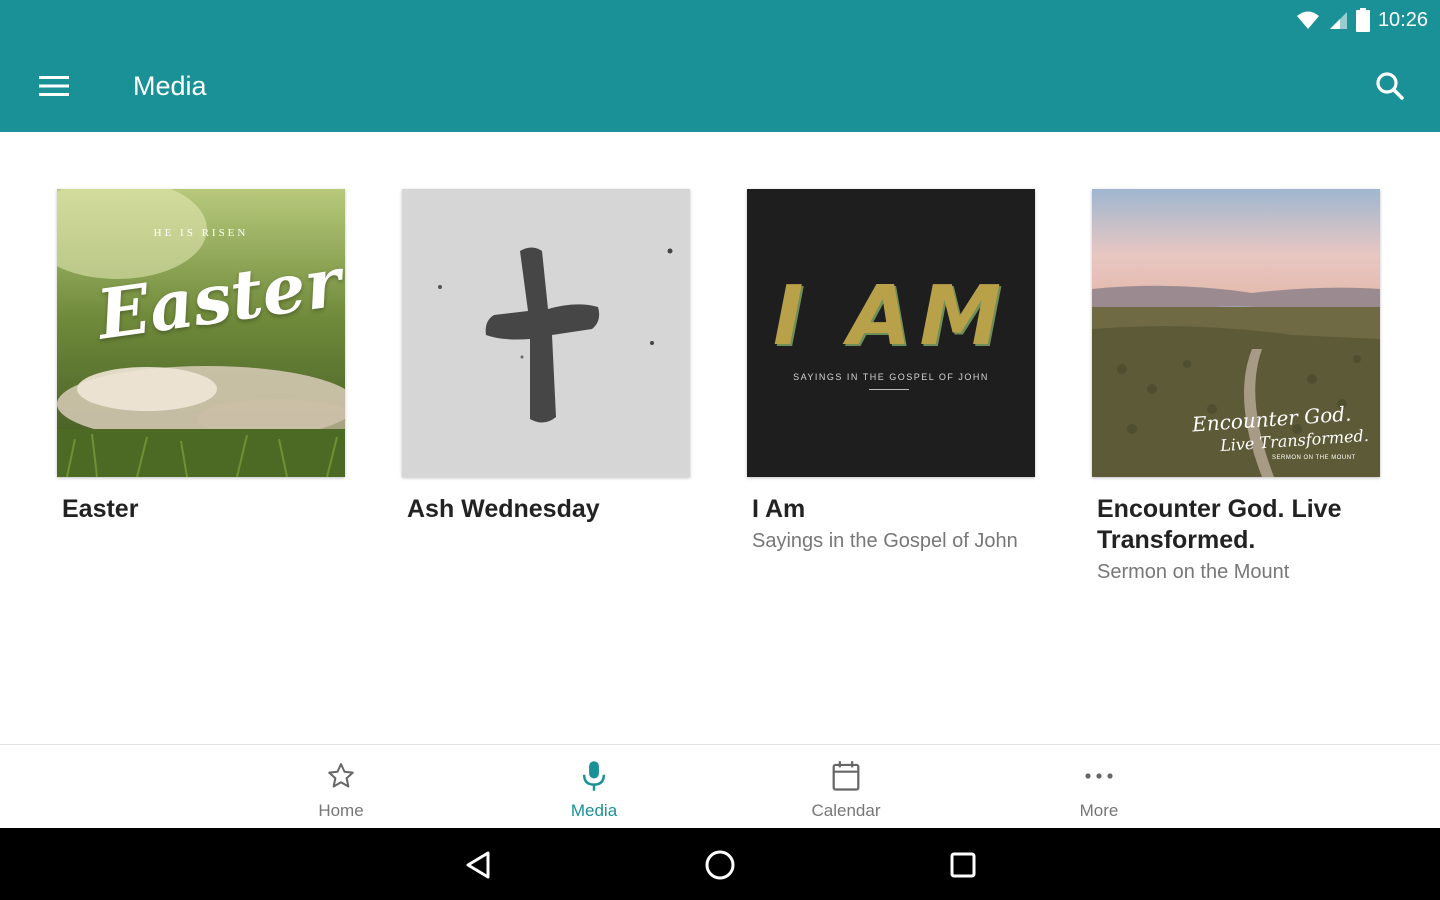 This screenshot has width=1440, height=900. I want to click on system-navigation-bar, so click(720, 864).